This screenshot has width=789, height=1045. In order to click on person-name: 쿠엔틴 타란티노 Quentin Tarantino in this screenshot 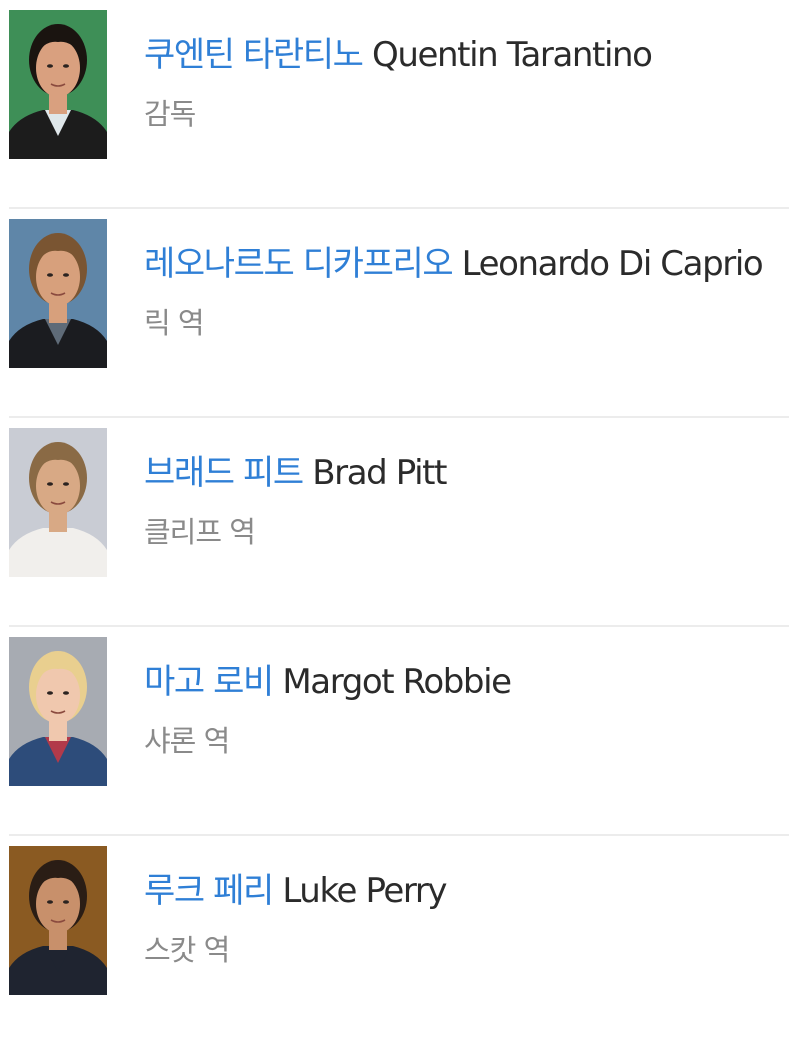, I will do `click(398, 55)`.